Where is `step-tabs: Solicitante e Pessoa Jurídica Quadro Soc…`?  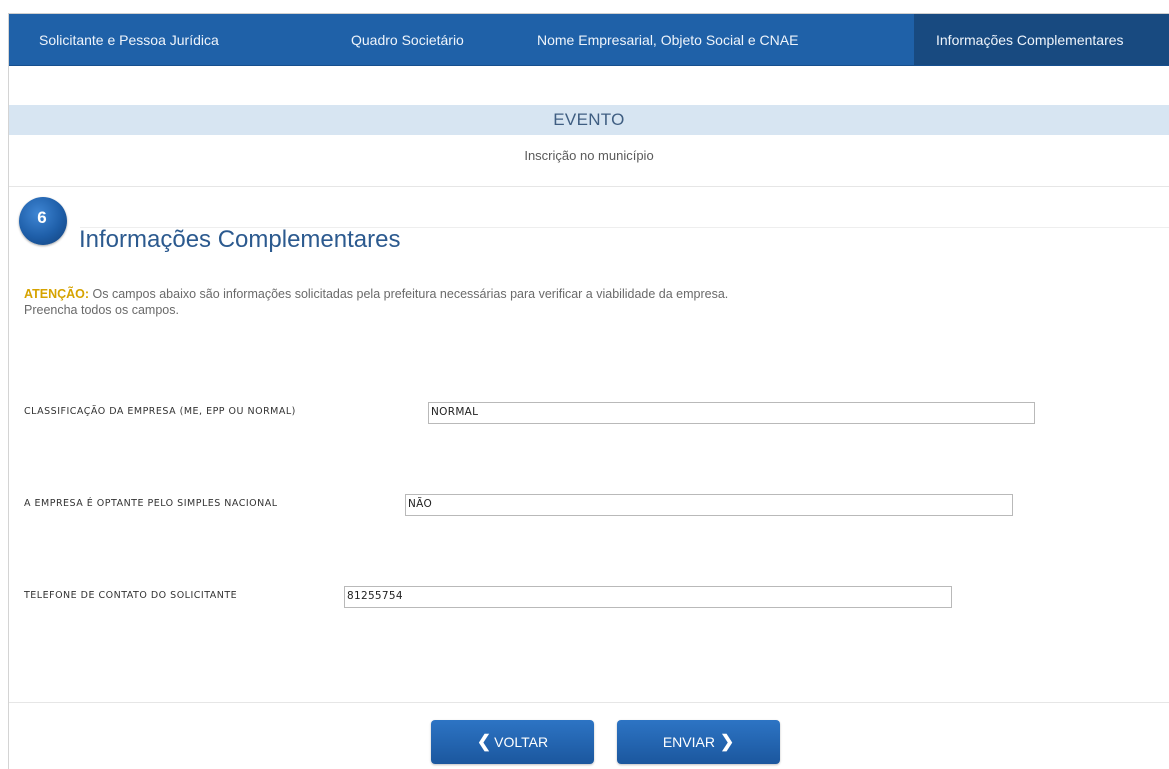
step-tabs: Solicitante e Pessoa Jurídica Quadro Soc… is located at coordinates (589, 40).